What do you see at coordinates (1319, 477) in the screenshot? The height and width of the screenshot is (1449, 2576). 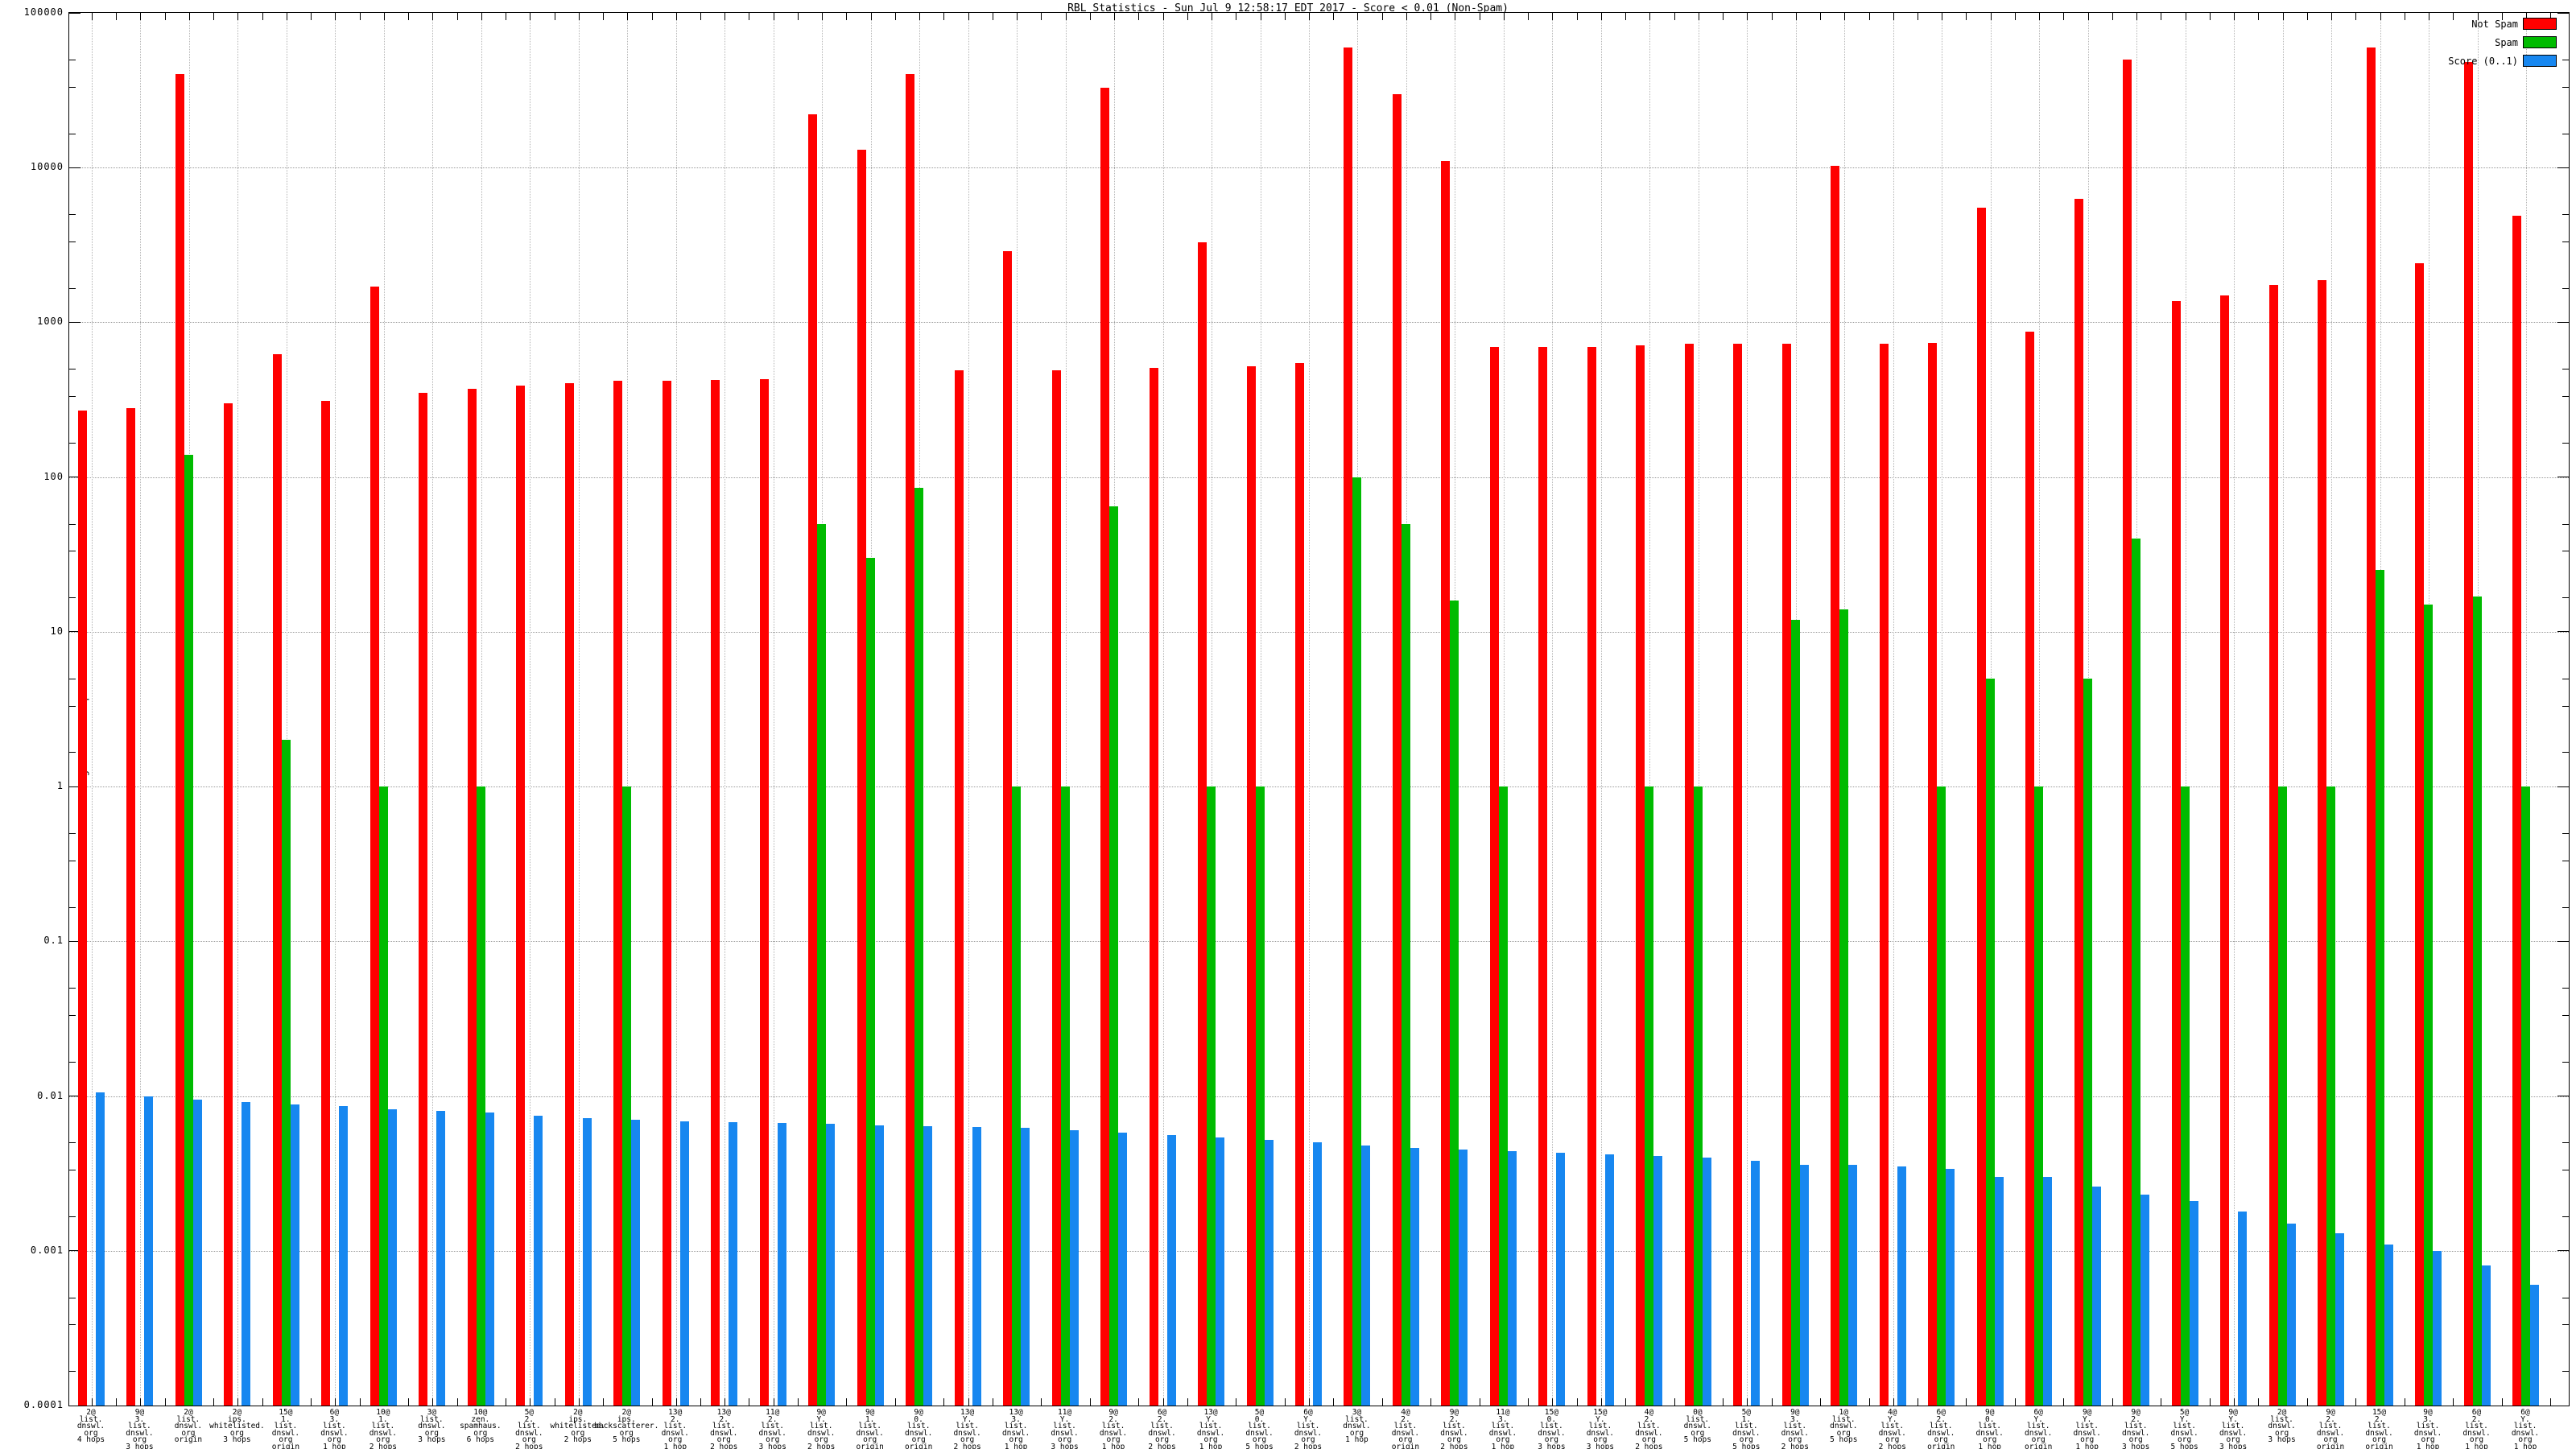 I see `y-gridline` at bounding box center [1319, 477].